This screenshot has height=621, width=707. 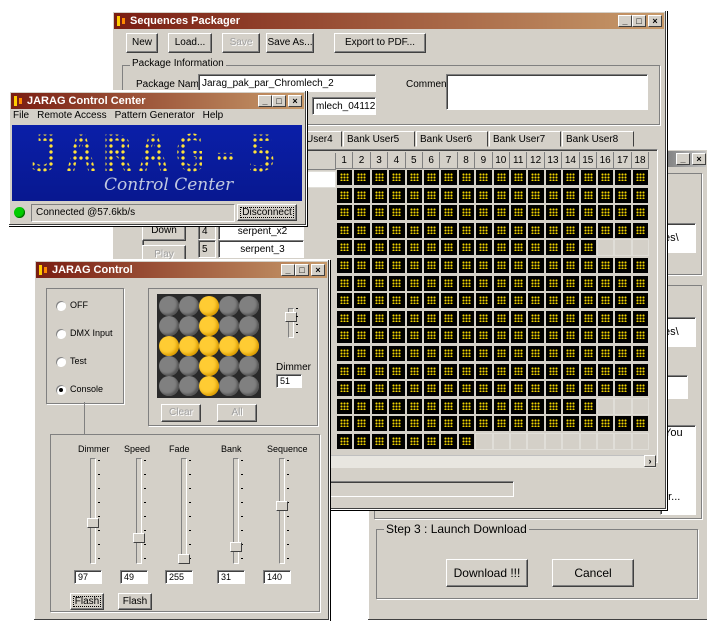 I want to click on save-button: Save, so click(x=241, y=43).